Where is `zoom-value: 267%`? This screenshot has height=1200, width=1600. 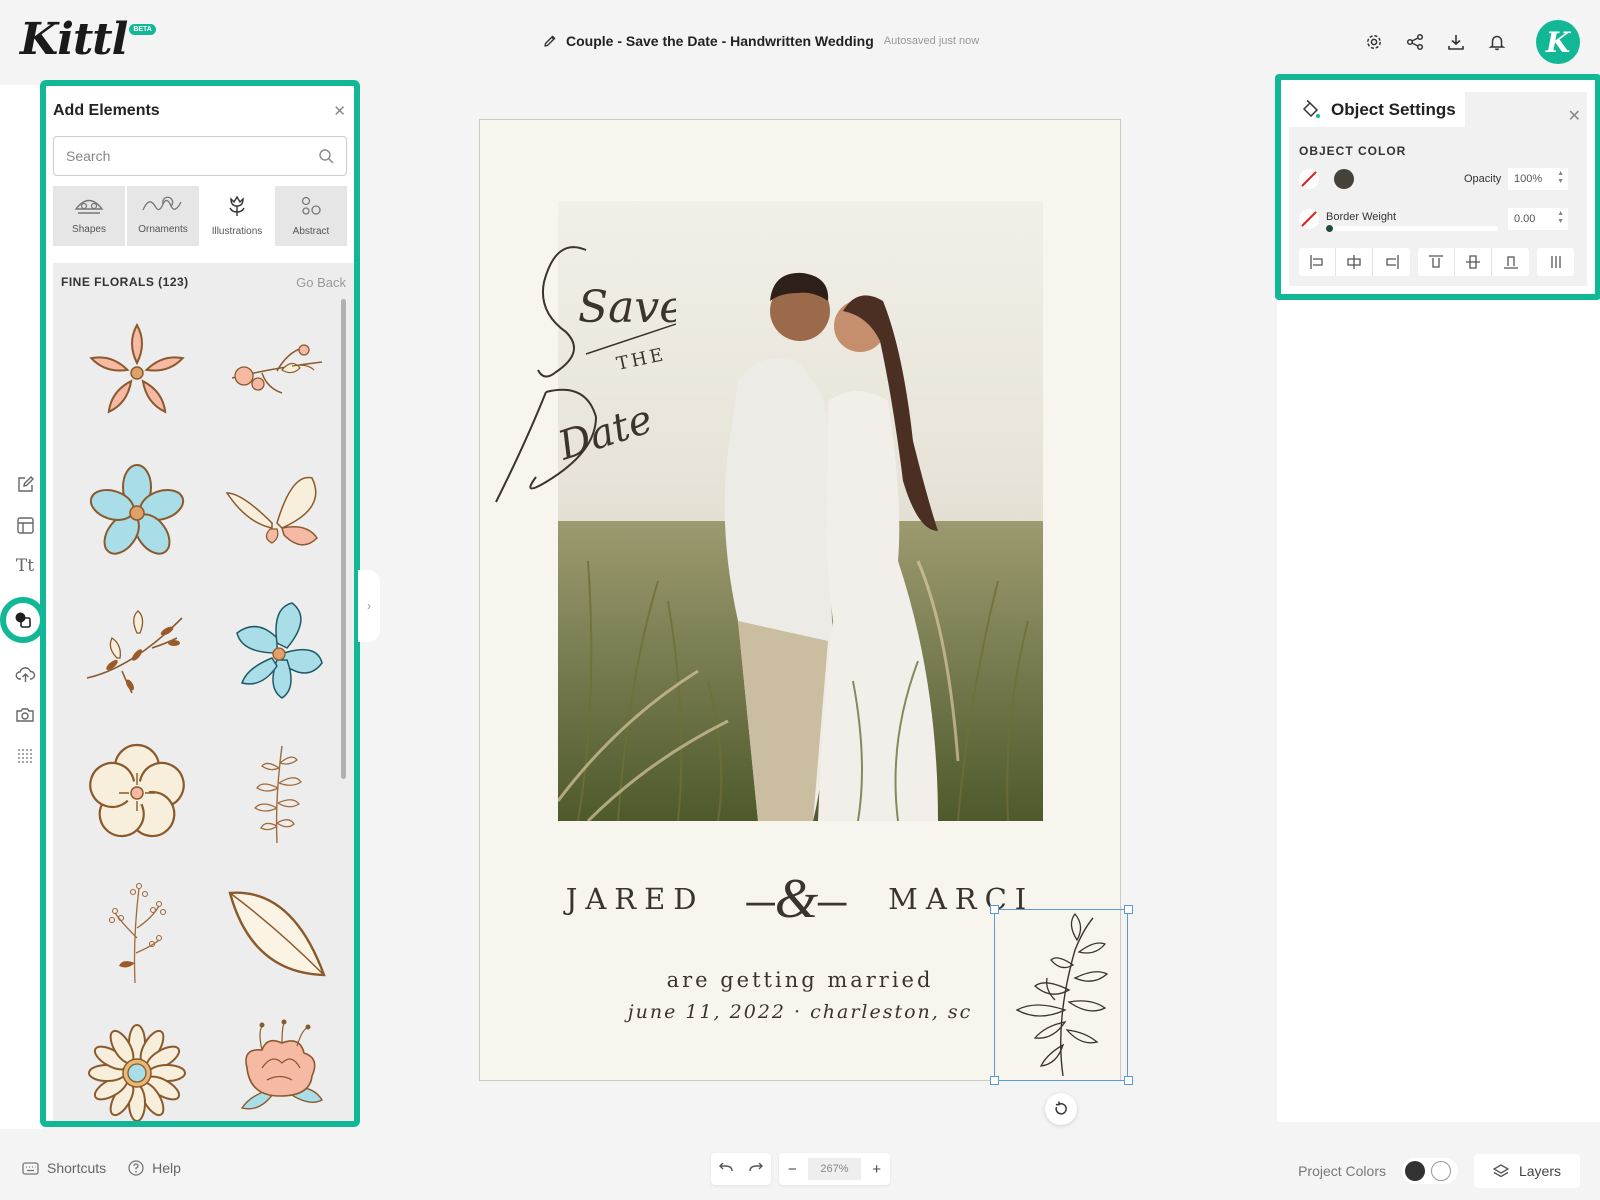 zoom-value: 267% is located at coordinates (834, 1169).